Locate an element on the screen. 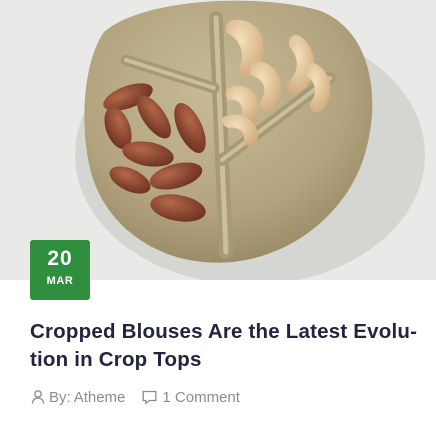 Image resolution: width=436 pixels, height=430 pixels. author-meta: By: Atheme is located at coordinates (77, 397).